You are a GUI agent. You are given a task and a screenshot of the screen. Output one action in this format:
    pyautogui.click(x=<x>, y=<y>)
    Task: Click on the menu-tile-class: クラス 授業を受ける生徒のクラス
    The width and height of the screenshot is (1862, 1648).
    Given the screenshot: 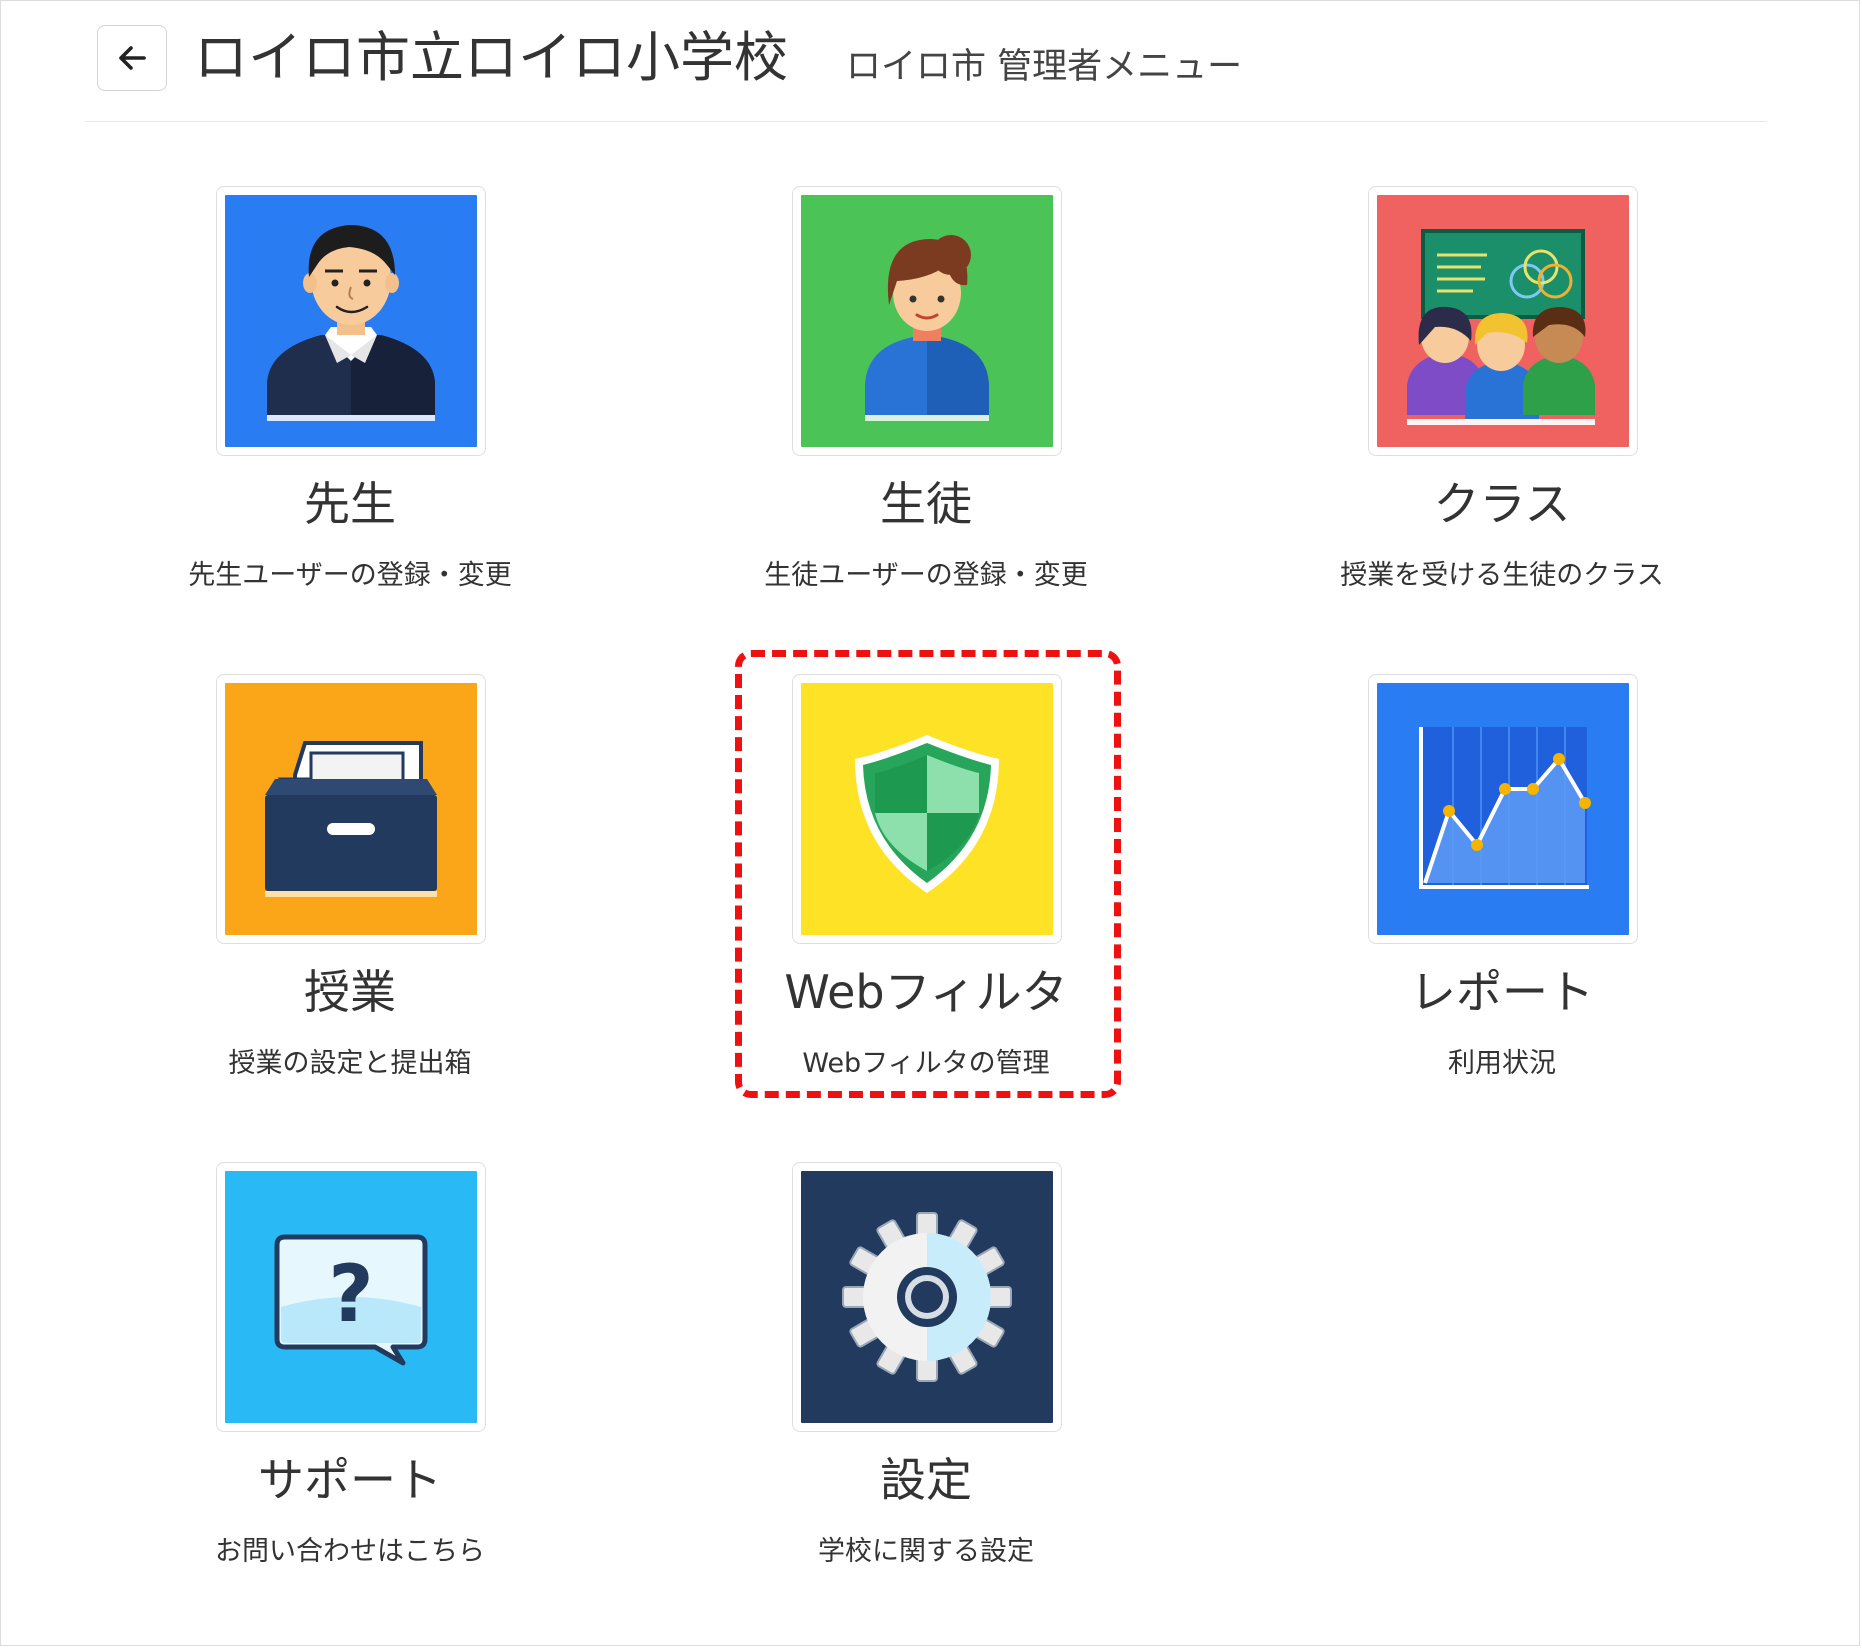 What is the action you would take?
    pyautogui.click(x=1502, y=401)
    